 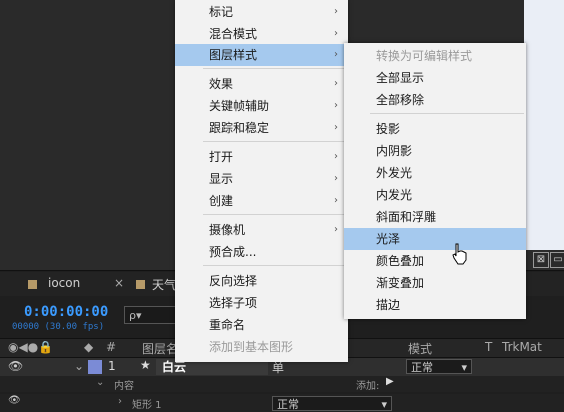 What do you see at coordinates (164, 284) in the screenshot?
I see `tab-weather: 天气` at bounding box center [164, 284].